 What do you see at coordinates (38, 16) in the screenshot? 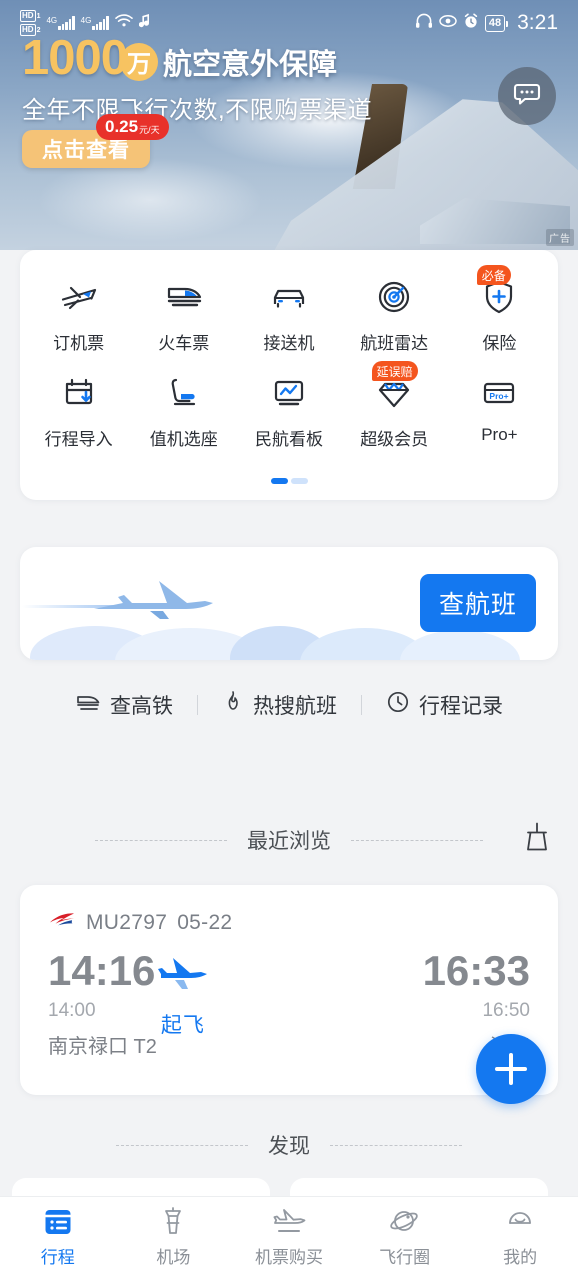
I see `hd-index-1: 1` at bounding box center [38, 16].